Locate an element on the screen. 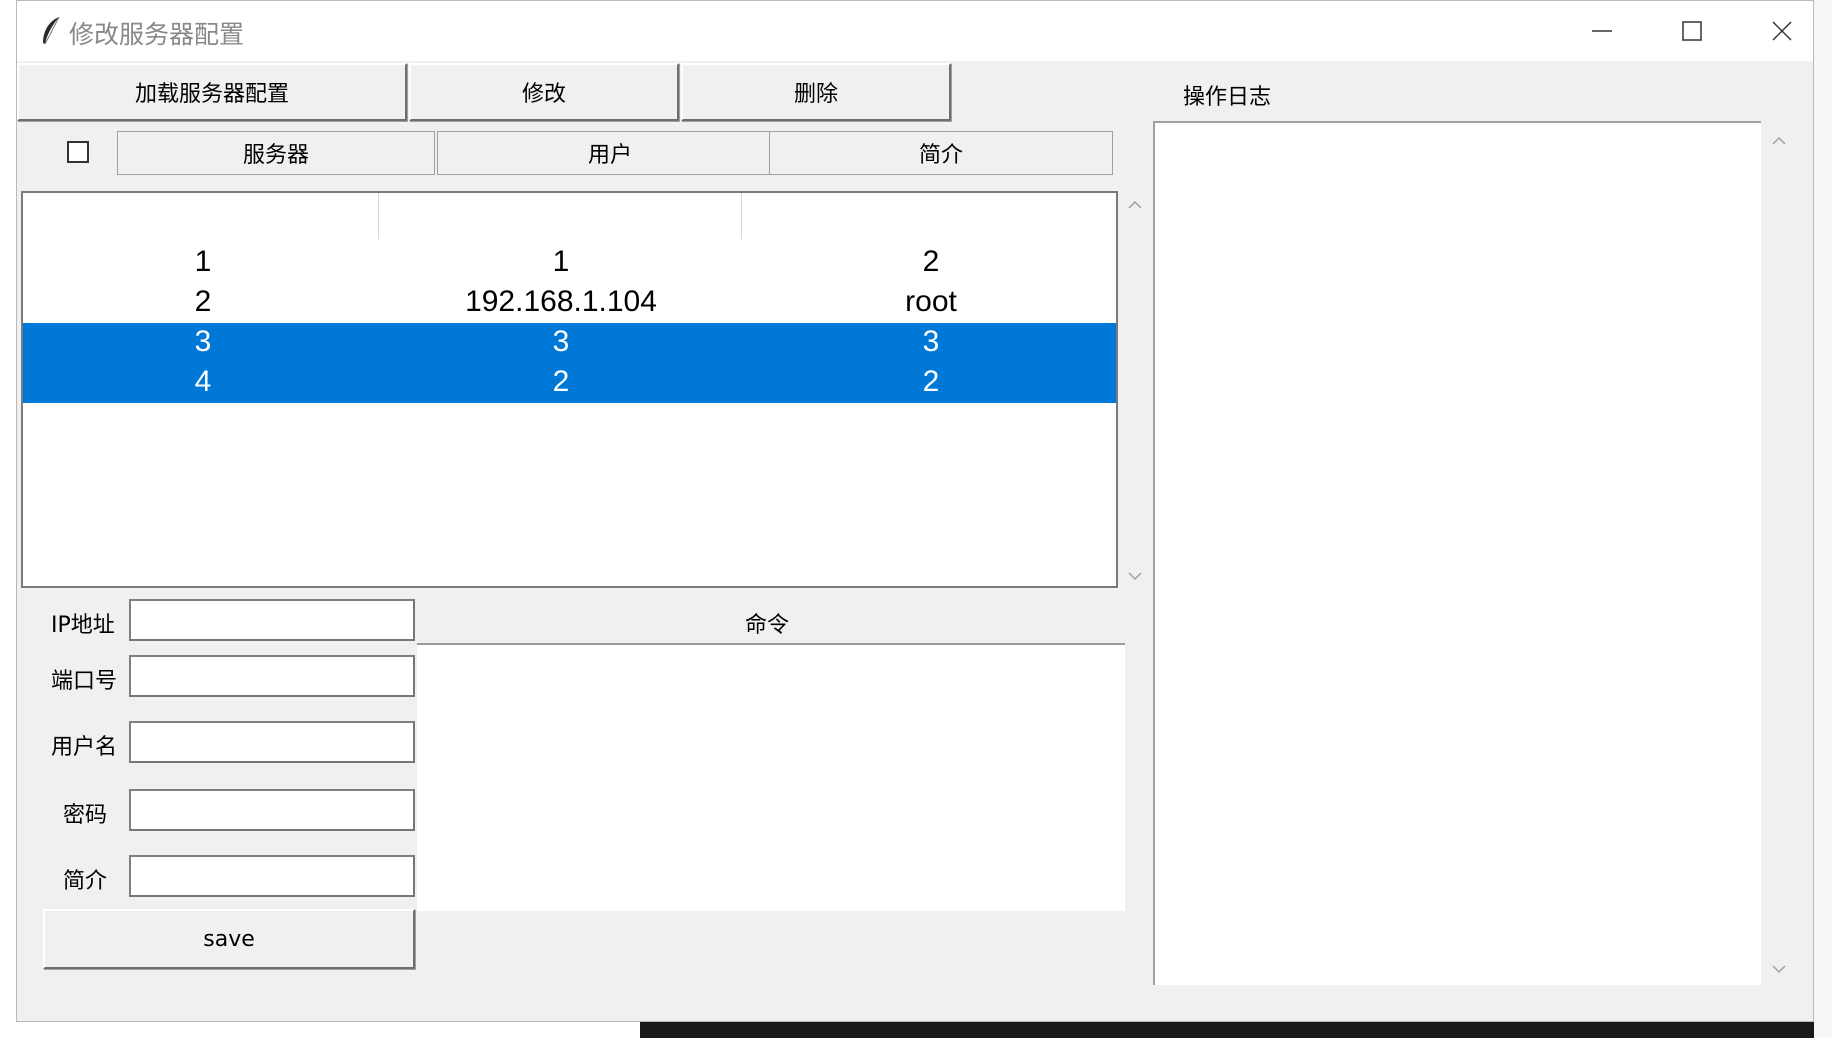 The image size is (1832, 1038). description-input is located at coordinates (272, 876).